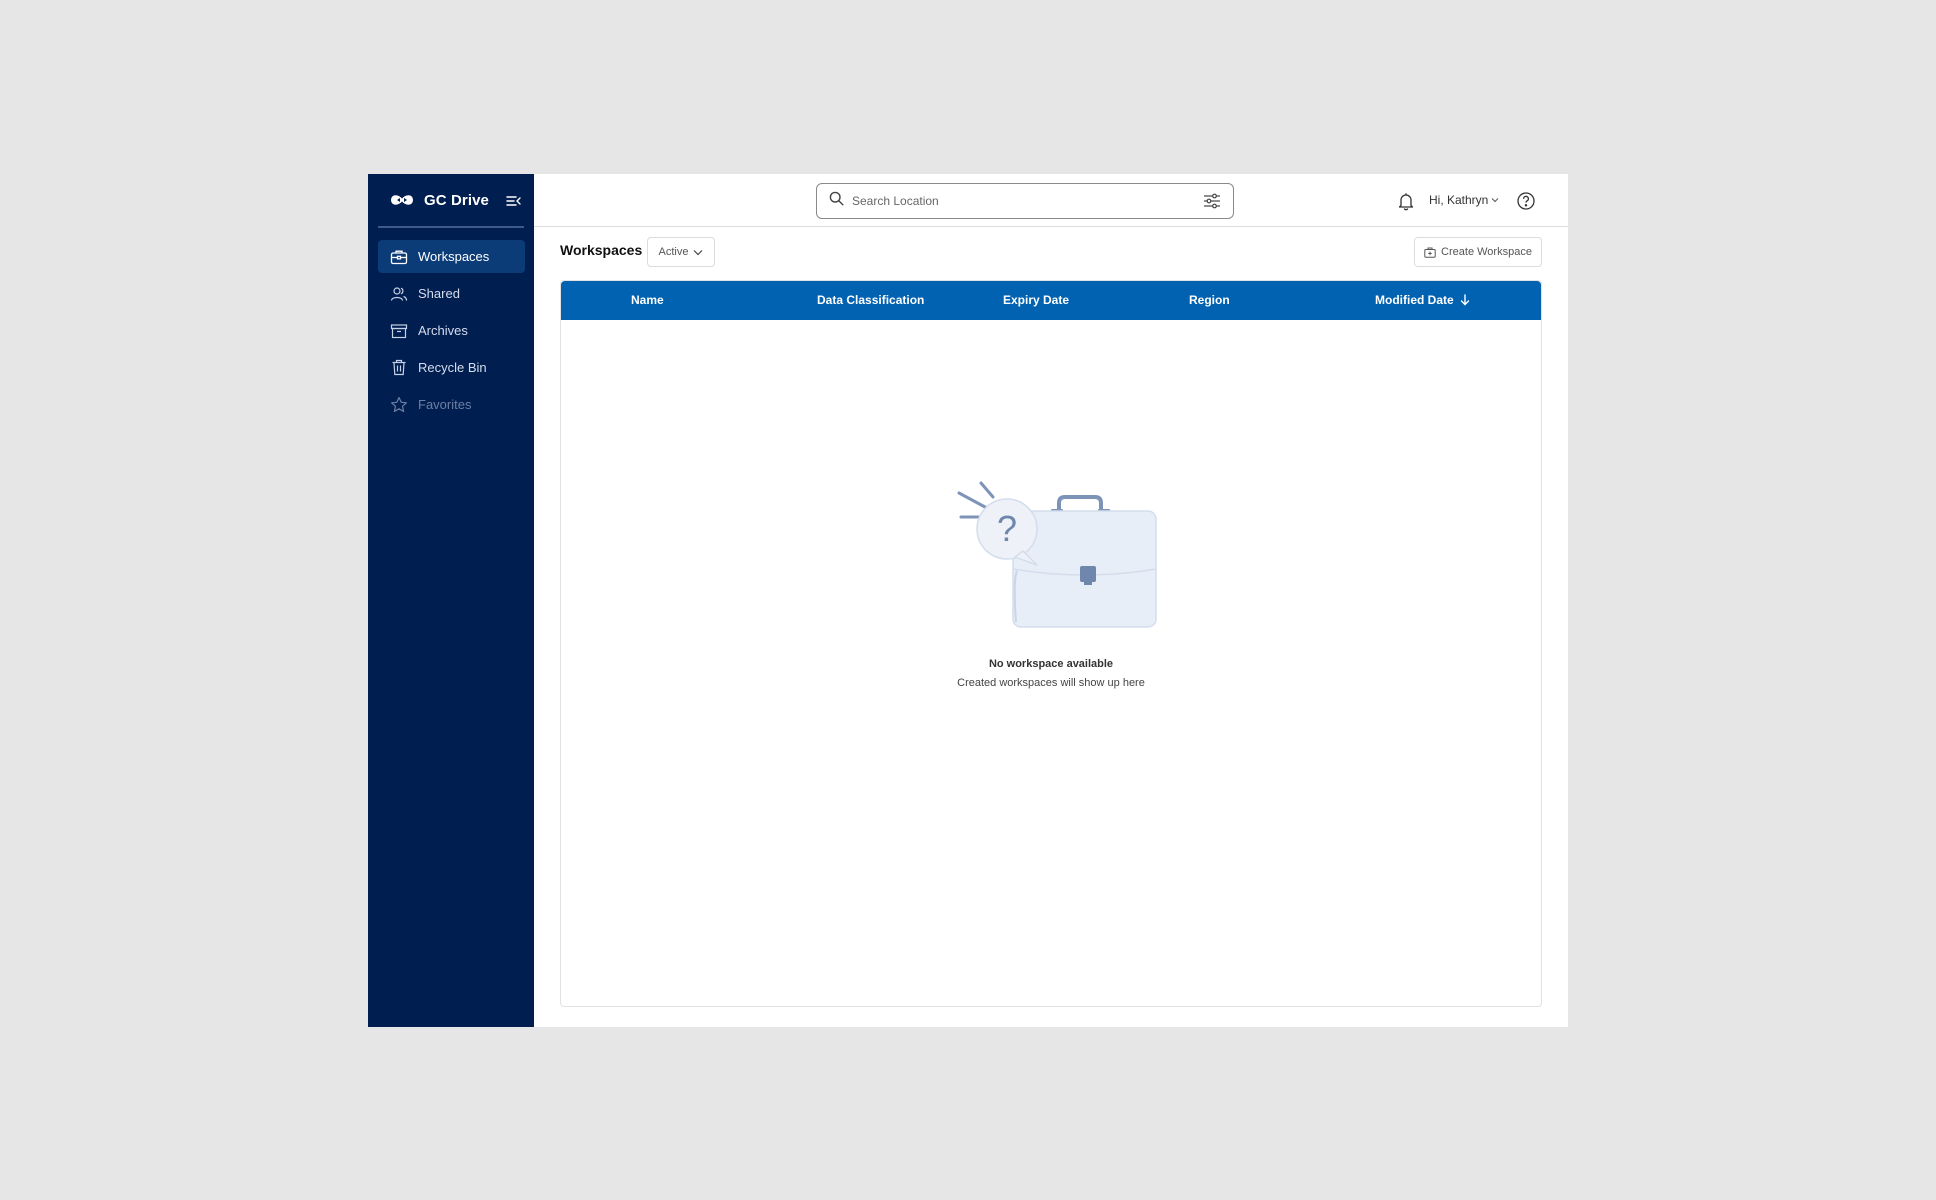 The height and width of the screenshot is (1200, 1936). Describe the element at coordinates (399, 405) in the screenshot. I see `star-icon` at that location.